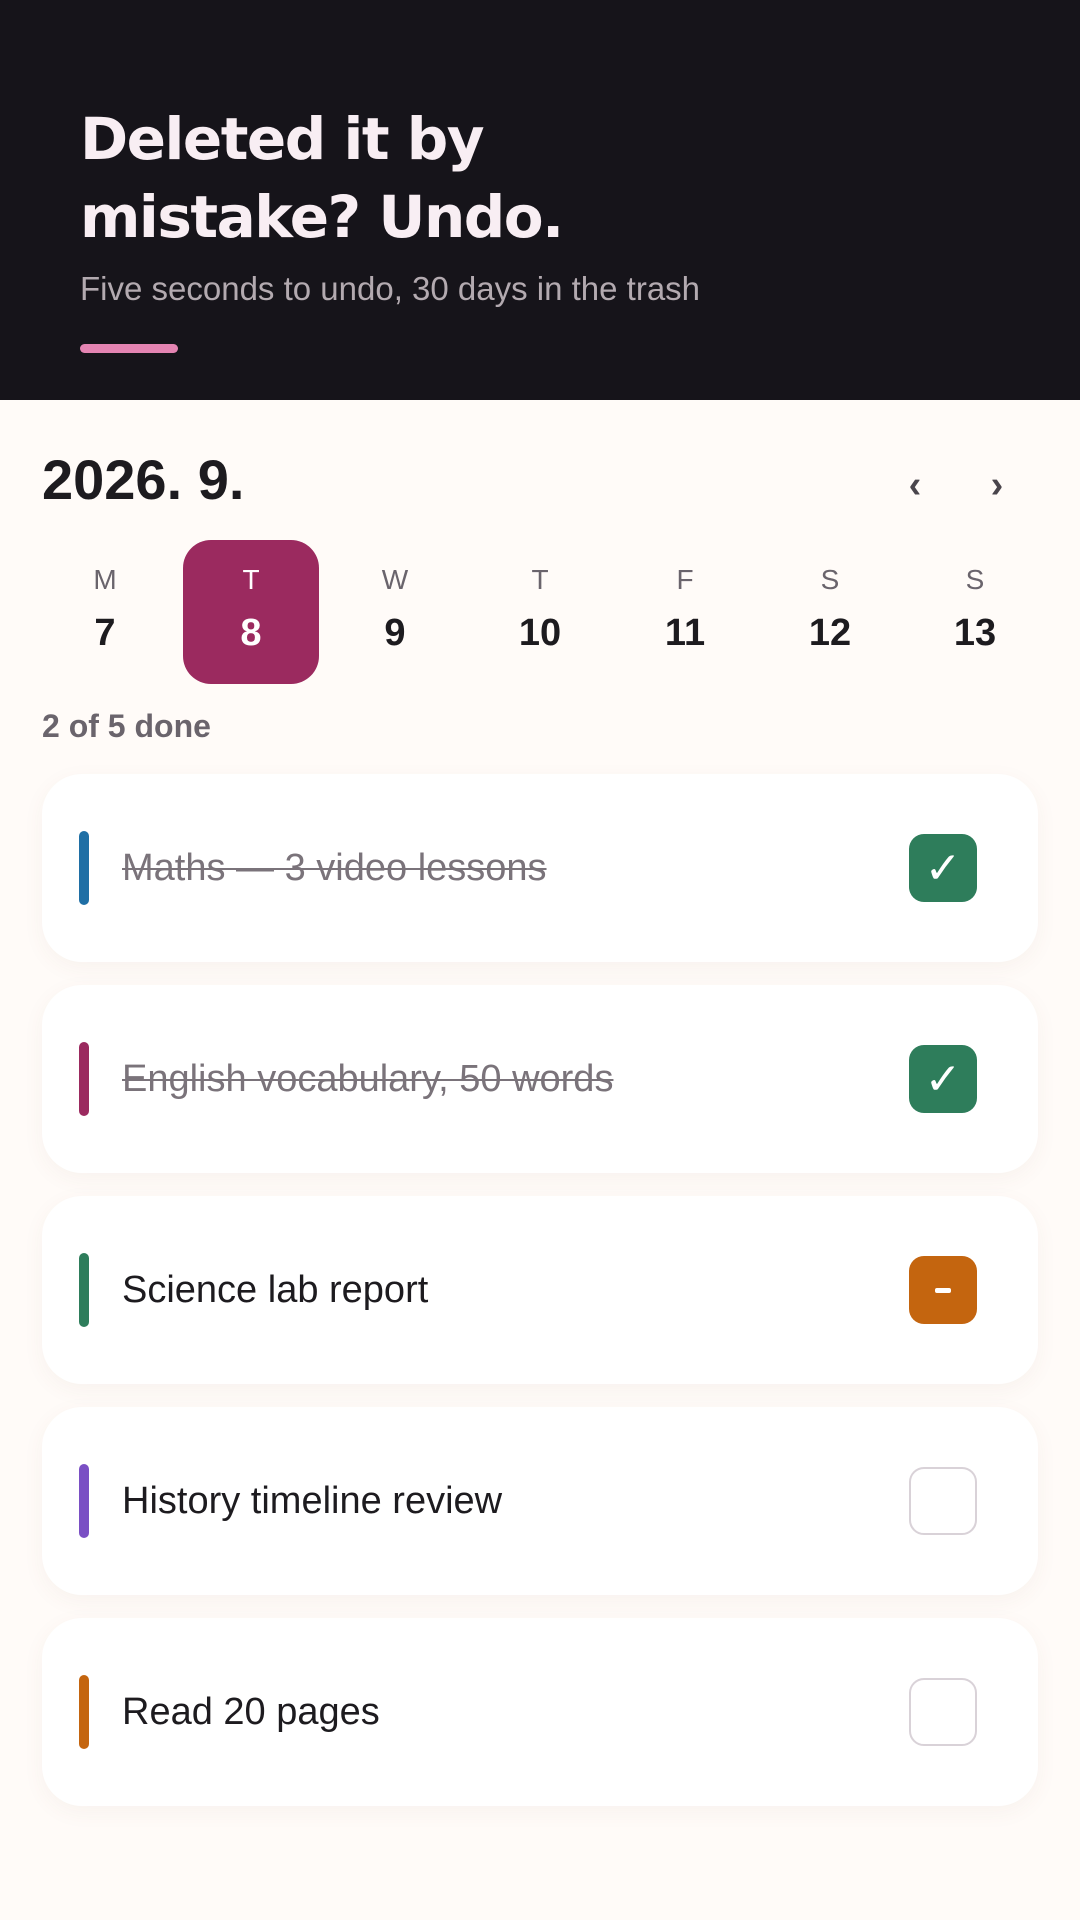  What do you see at coordinates (685, 633) in the screenshot?
I see `day-number: 11` at bounding box center [685, 633].